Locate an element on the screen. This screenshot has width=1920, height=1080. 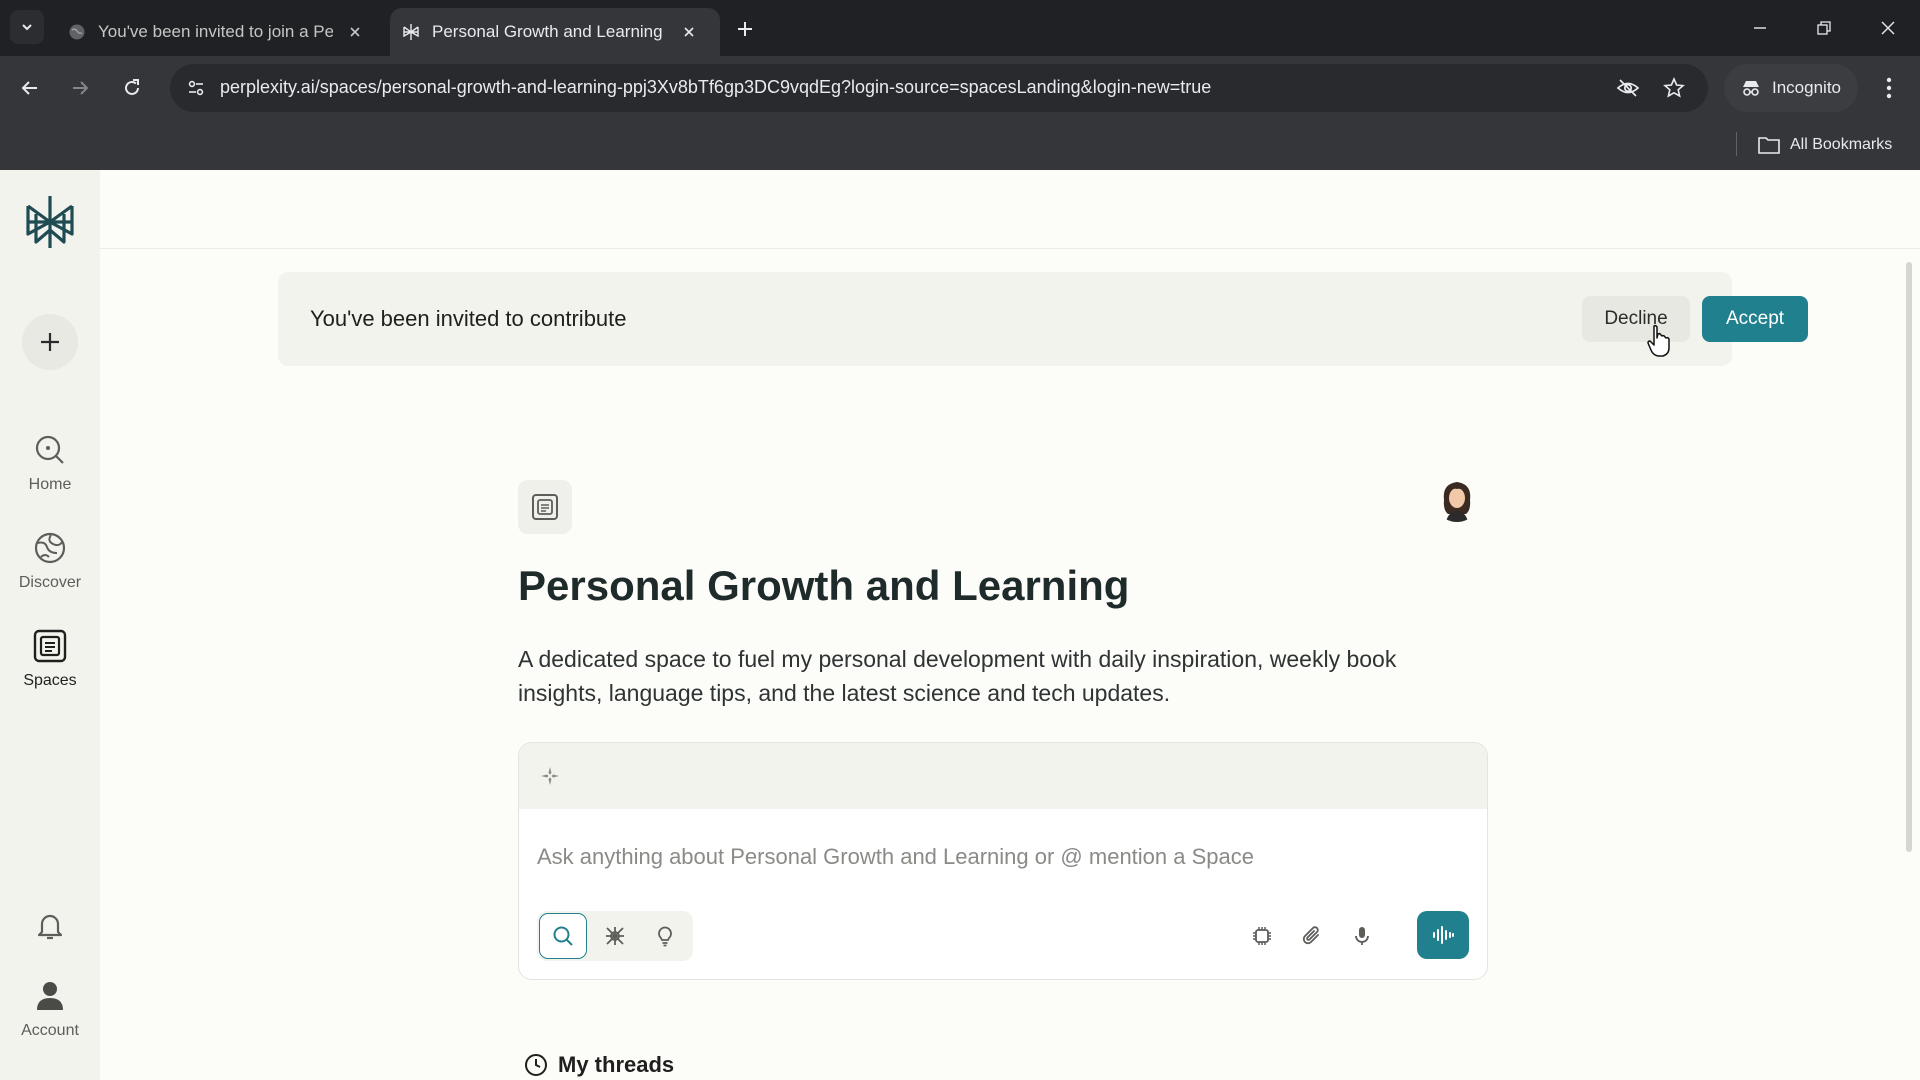
spaces-icon is located at coordinates (50, 646).